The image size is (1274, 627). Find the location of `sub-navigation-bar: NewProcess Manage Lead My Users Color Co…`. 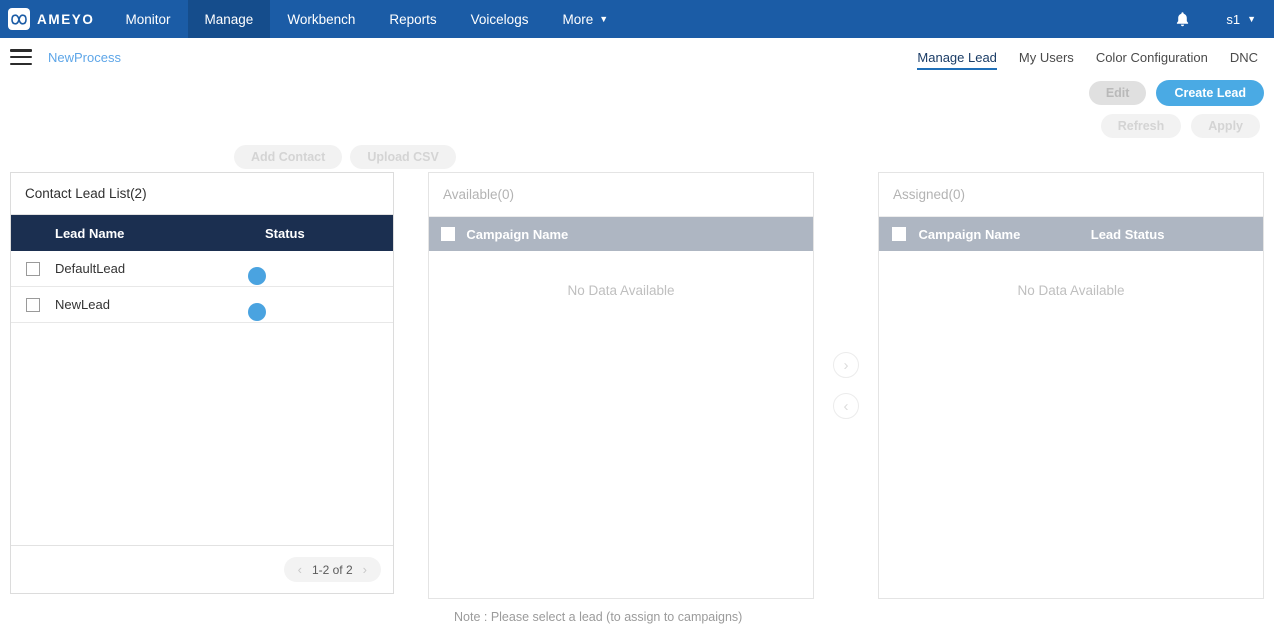

sub-navigation-bar: NewProcess Manage Lead My Users Color Co… is located at coordinates (637, 57).